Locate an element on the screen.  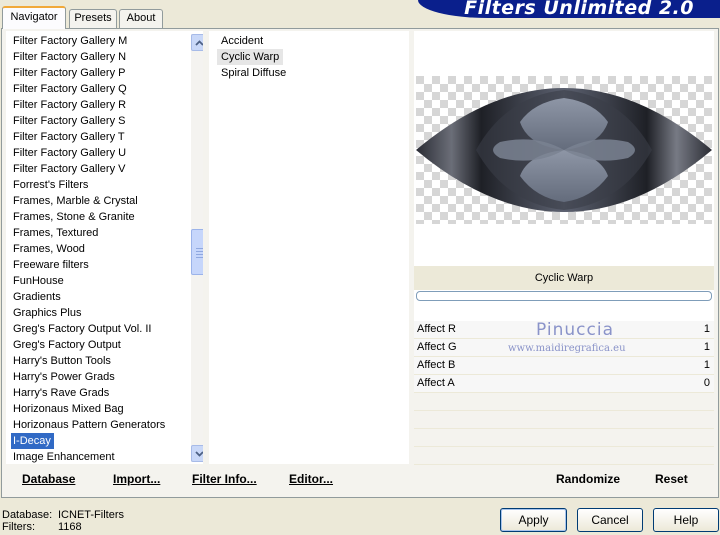
scroll-up-button is located at coordinates (197, 42).